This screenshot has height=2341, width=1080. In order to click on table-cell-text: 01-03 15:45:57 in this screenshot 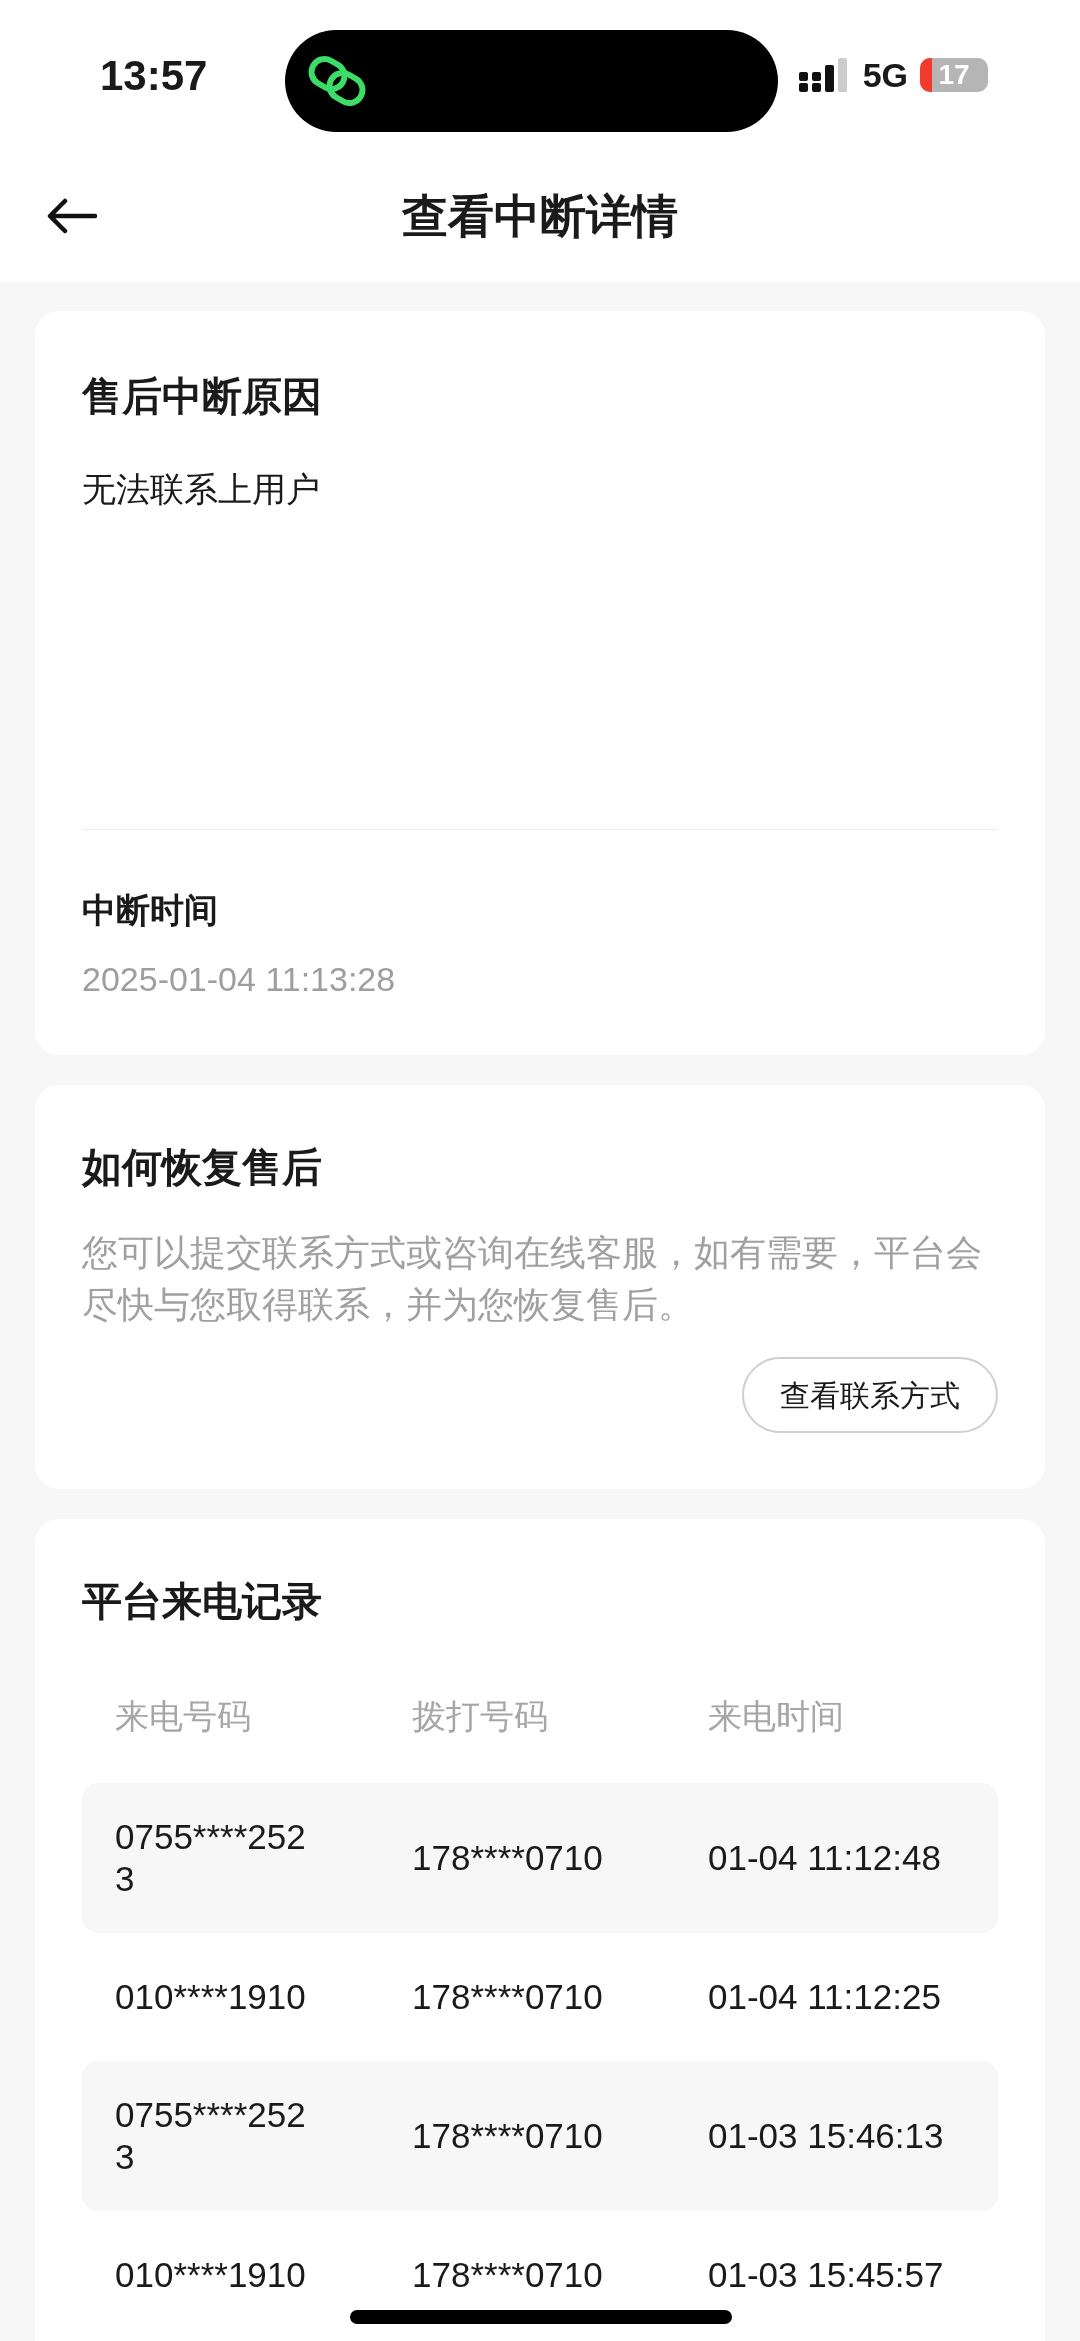, I will do `click(826, 2274)`.